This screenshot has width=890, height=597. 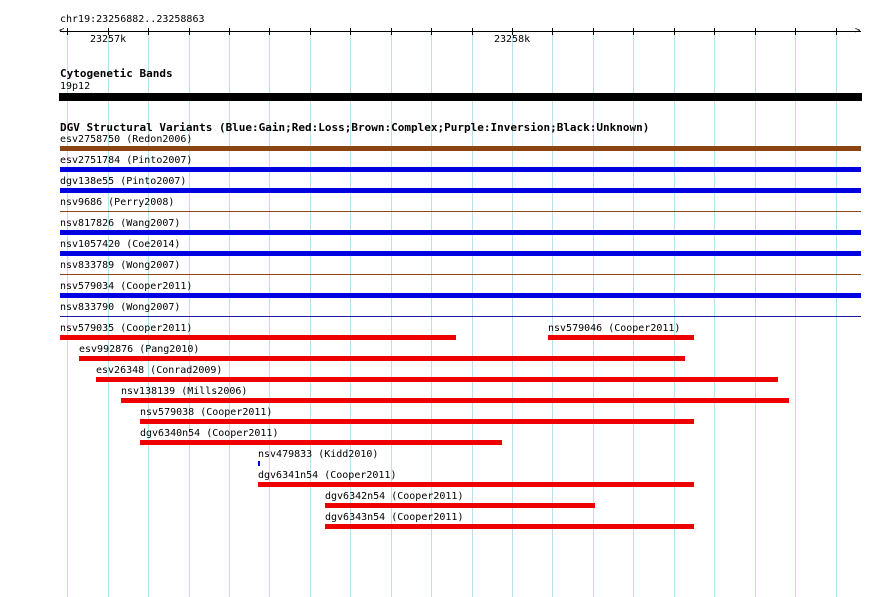 What do you see at coordinates (206, 412) in the screenshot?
I see `variant-label: nsv579038 (Cooper2011)` at bounding box center [206, 412].